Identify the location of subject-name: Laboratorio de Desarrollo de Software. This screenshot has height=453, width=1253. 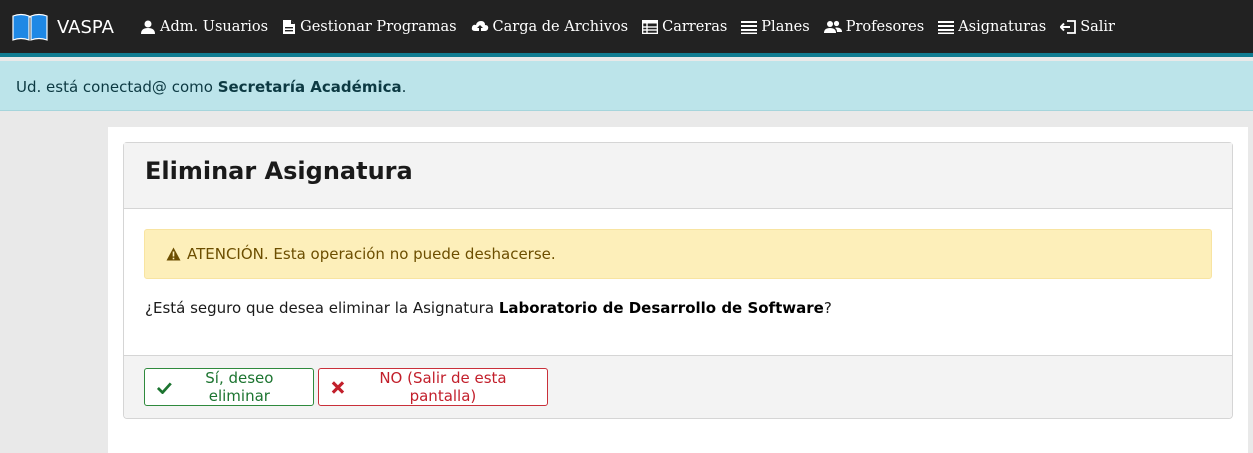
(661, 308).